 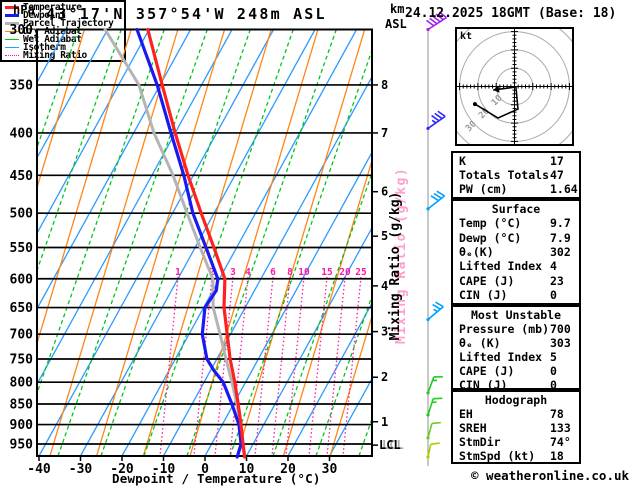 What do you see at coordinates (273, 272) in the screenshot?
I see `mixing-ratio-value-label: 6` at bounding box center [273, 272].